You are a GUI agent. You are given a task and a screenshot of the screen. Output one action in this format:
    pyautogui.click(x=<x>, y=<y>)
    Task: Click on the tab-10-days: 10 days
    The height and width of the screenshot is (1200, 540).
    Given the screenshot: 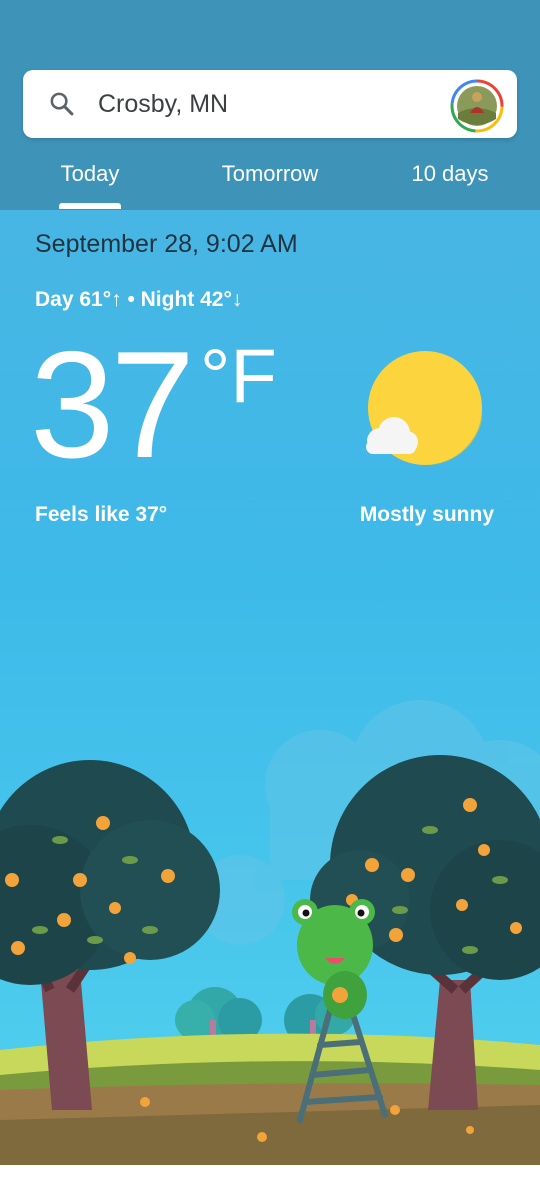 What is the action you would take?
    pyautogui.click(x=450, y=174)
    